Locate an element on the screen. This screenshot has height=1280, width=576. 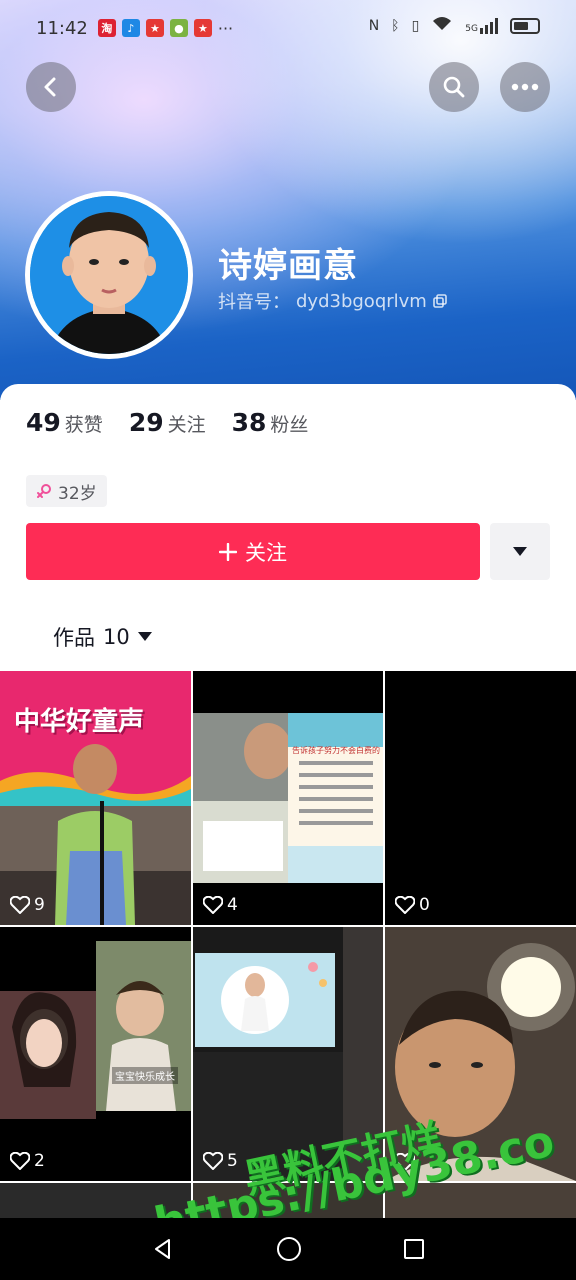
like-count: 0 is located at coordinates (412, 905).